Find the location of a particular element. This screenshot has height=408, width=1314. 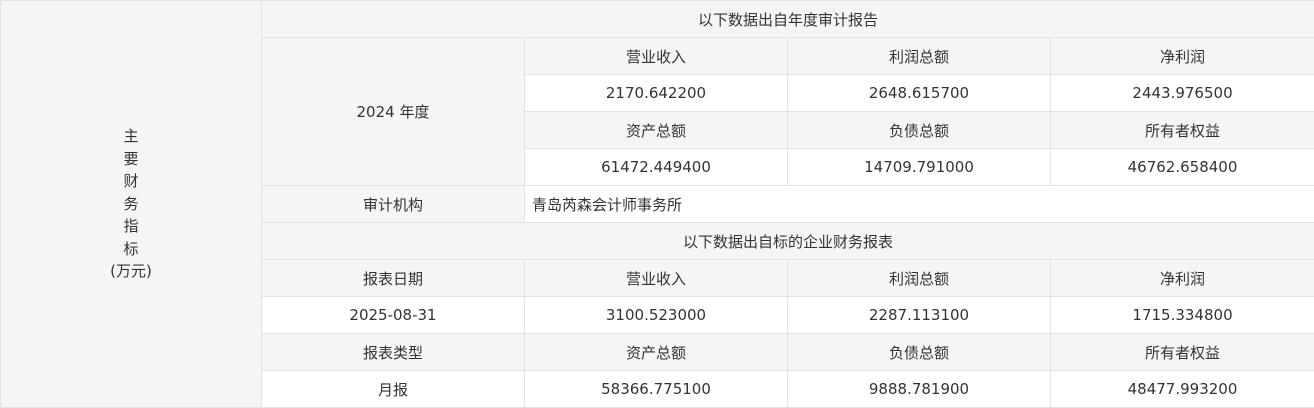

side-label-char: 指 is located at coordinates (131, 226).